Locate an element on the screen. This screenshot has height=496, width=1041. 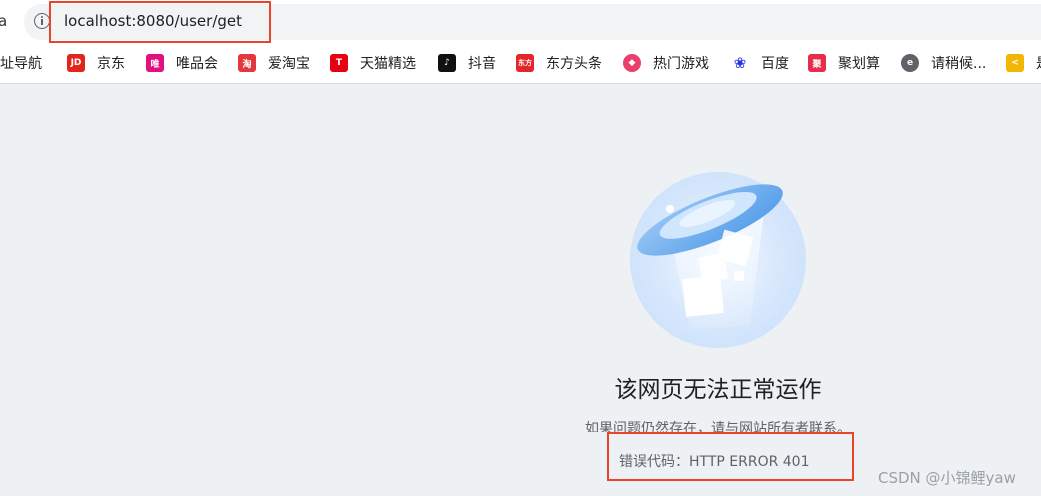
bookmark-label: 百度 is located at coordinates (775, 64).